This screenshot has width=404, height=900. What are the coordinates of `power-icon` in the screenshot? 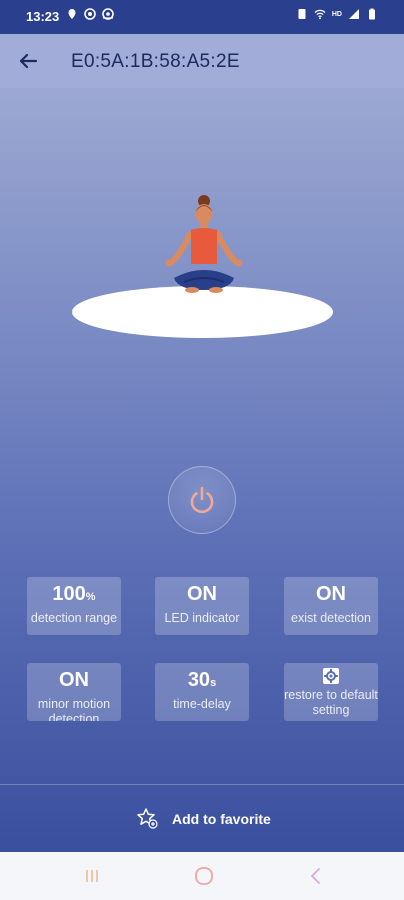 It's located at (202, 500).